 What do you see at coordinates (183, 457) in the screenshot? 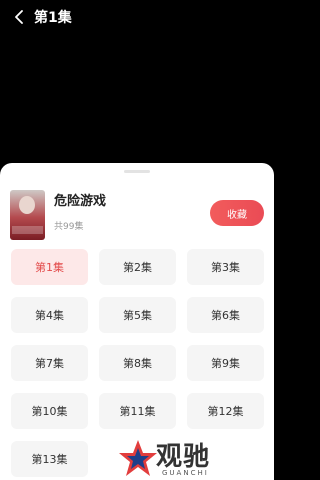
I see `watermark-text: 观驰` at bounding box center [183, 457].